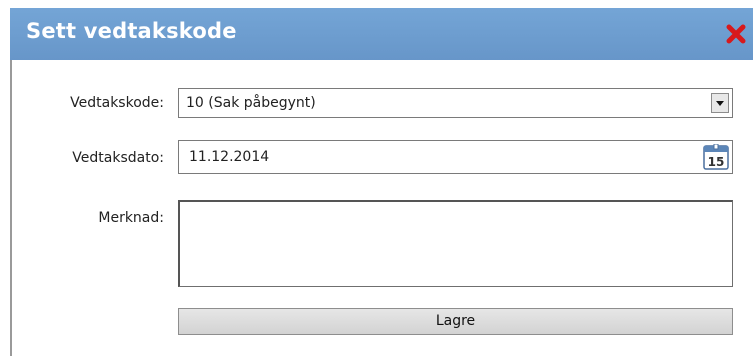 The image size is (753, 356). I want to click on vedtaksdato-input: 11.12.2014 15, so click(455, 157).